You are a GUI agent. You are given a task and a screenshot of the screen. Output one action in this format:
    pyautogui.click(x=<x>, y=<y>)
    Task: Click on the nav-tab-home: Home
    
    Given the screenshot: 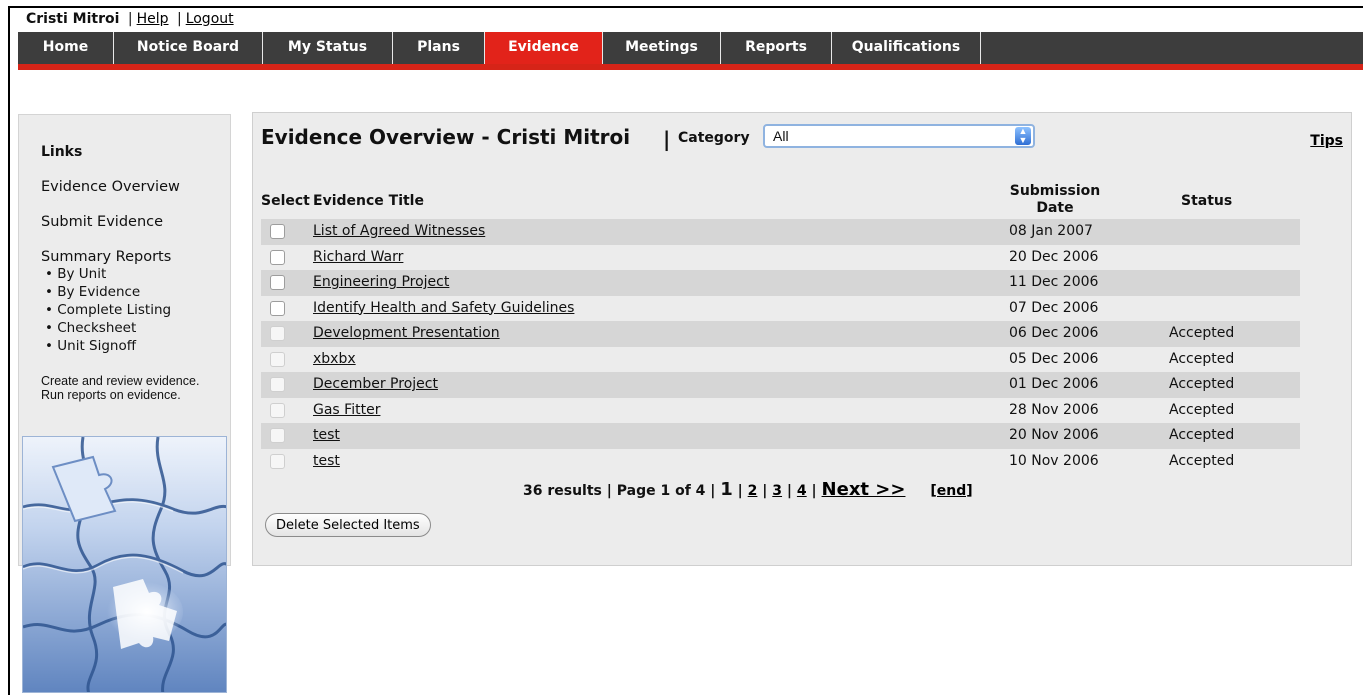 What is the action you would take?
    pyautogui.click(x=66, y=48)
    